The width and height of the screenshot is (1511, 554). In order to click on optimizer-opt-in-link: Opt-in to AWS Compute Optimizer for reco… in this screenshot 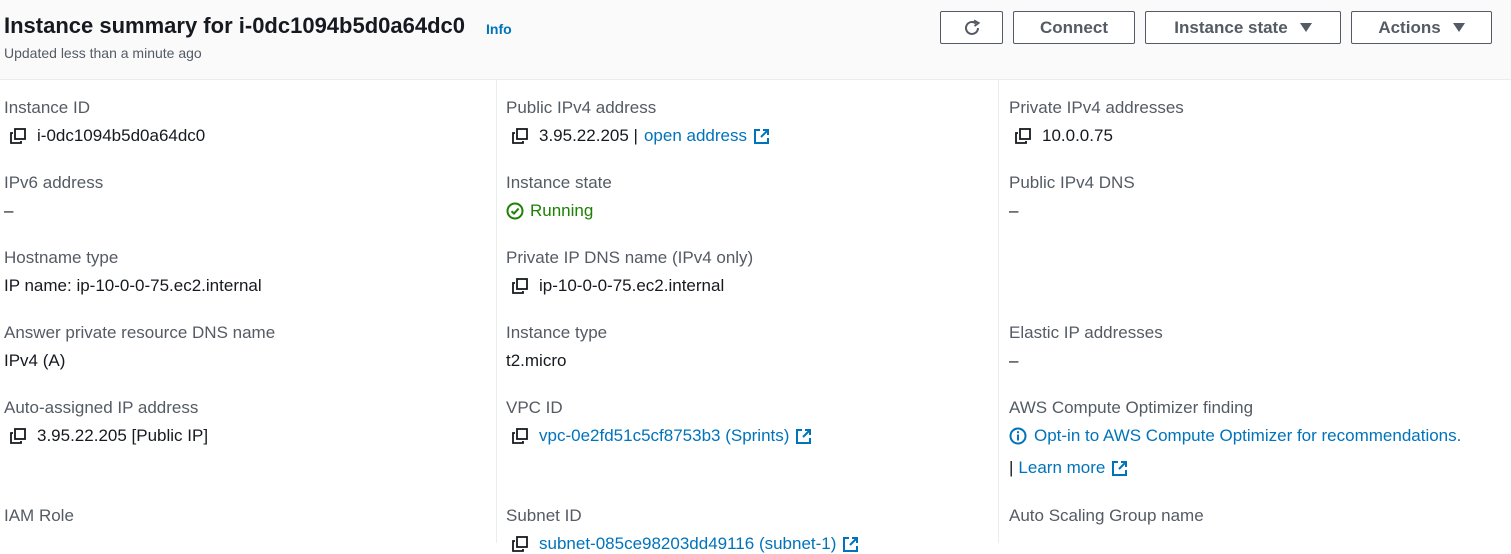, I will do `click(1247, 436)`.